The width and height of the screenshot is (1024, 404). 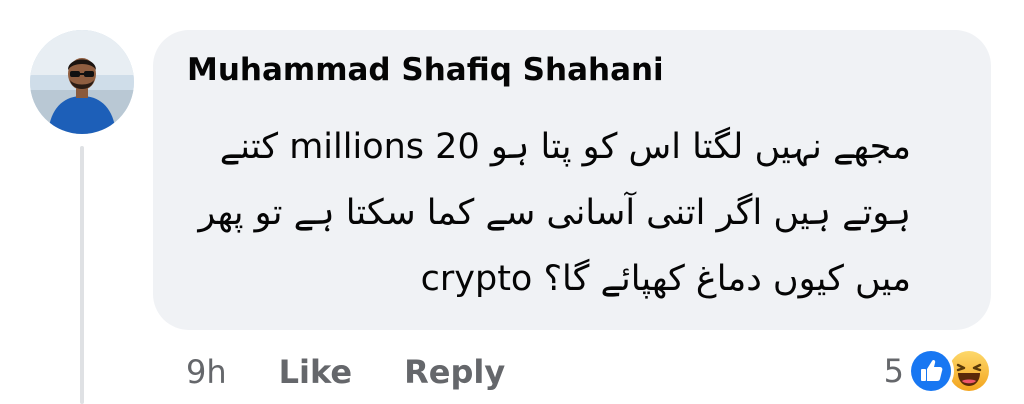 What do you see at coordinates (315, 372) in the screenshot?
I see `like-button: Like` at bounding box center [315, 372].